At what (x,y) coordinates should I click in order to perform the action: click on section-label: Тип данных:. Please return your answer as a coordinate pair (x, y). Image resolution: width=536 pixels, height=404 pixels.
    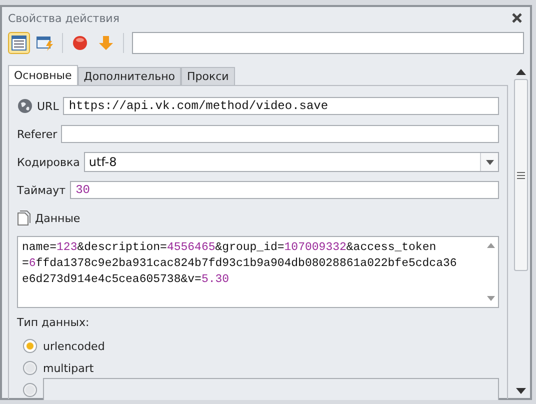
    Looking at the image, I should click on (53, 322).